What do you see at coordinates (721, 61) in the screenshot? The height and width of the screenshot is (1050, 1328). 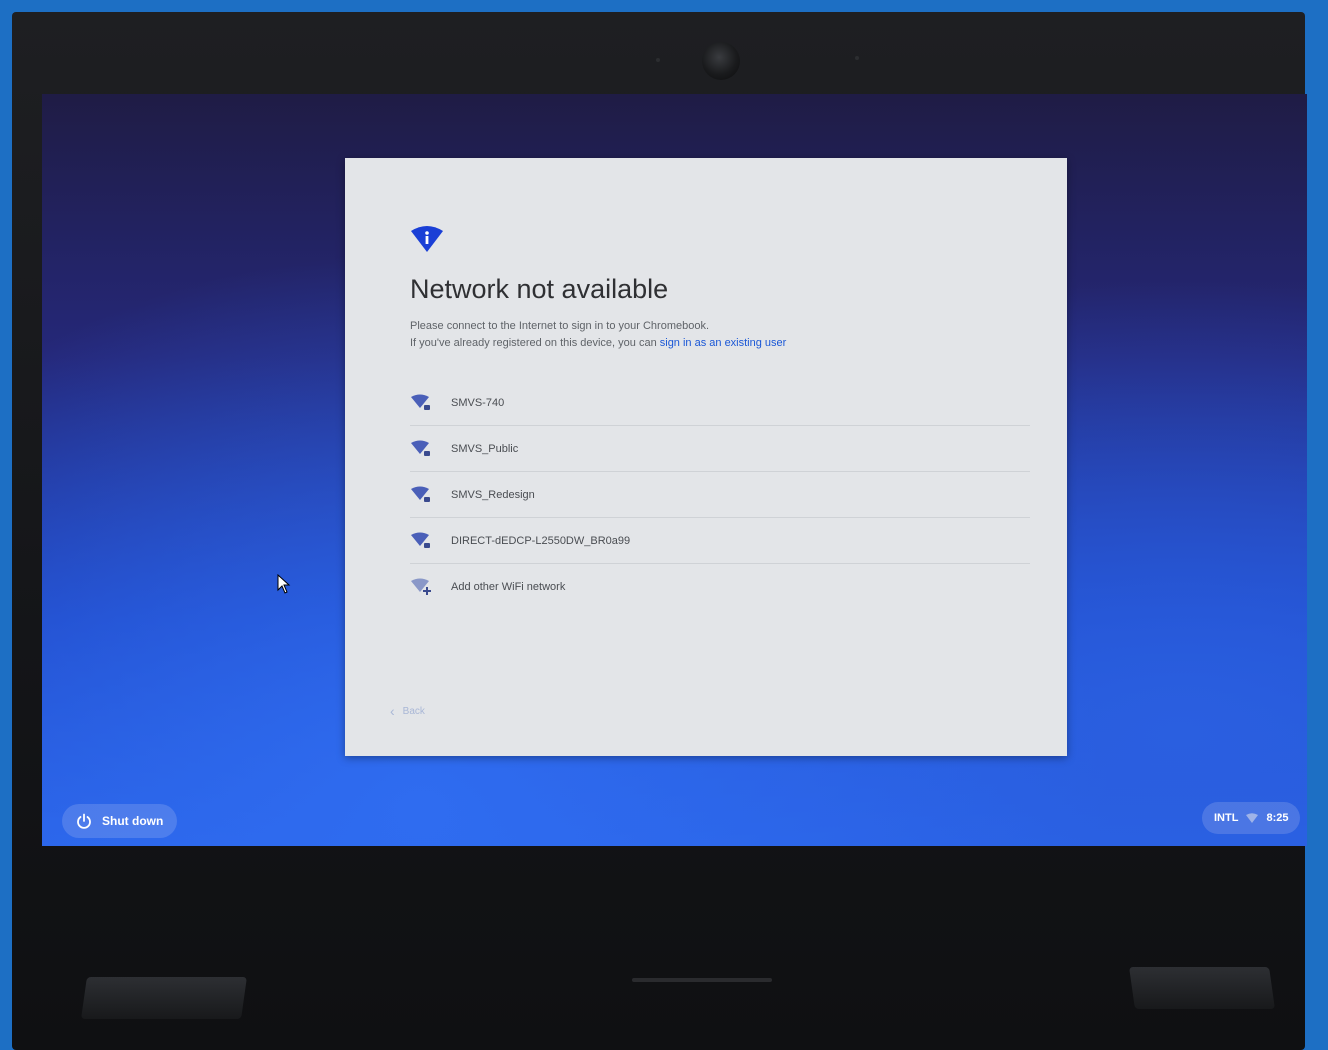 I see `webcam` at bounding box center [721, 61].